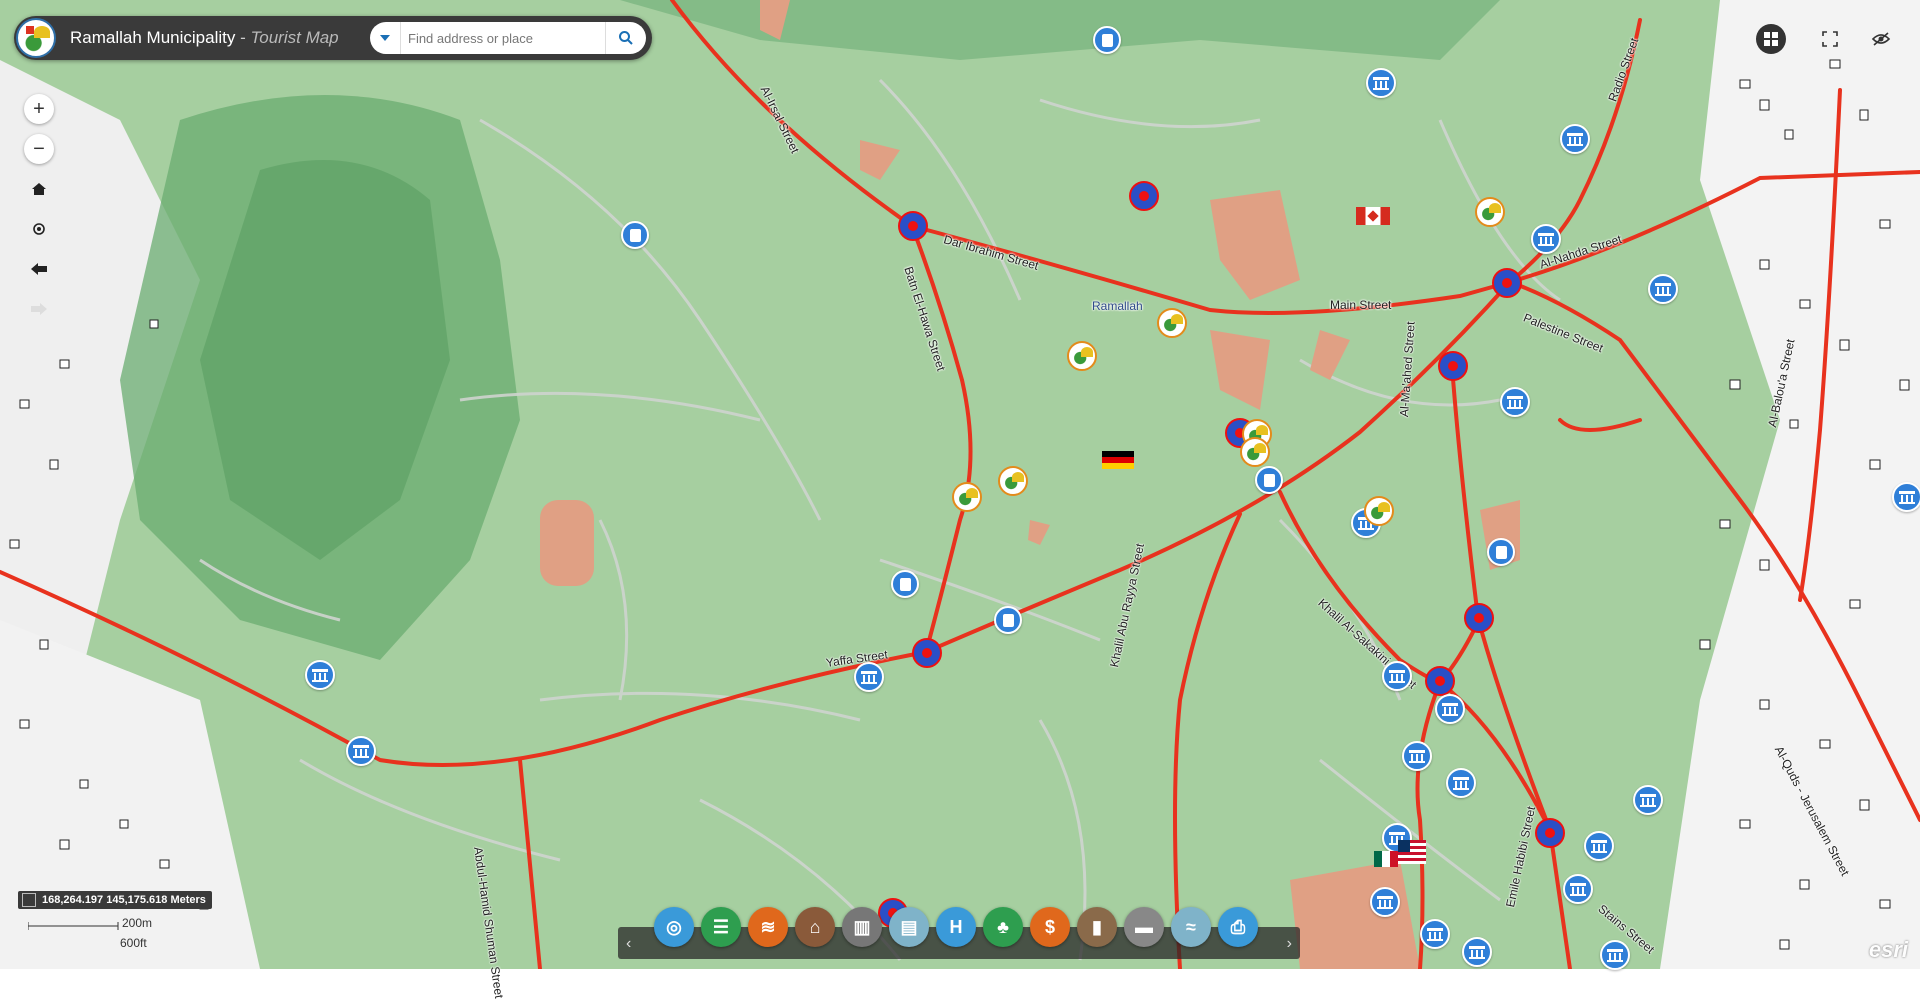  What do you see at coordinates (502, 38) in the screenshot?
I see `search-input` at bounding box center [502, 38].